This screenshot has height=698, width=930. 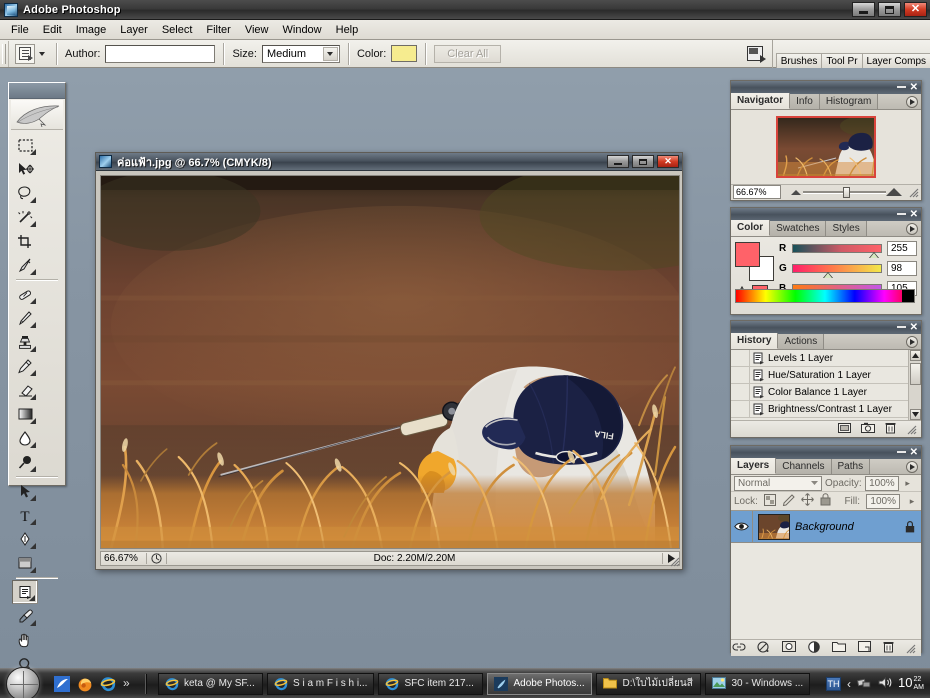 I want to click on navigator-zoom-slider, so click(x=845, y=192).